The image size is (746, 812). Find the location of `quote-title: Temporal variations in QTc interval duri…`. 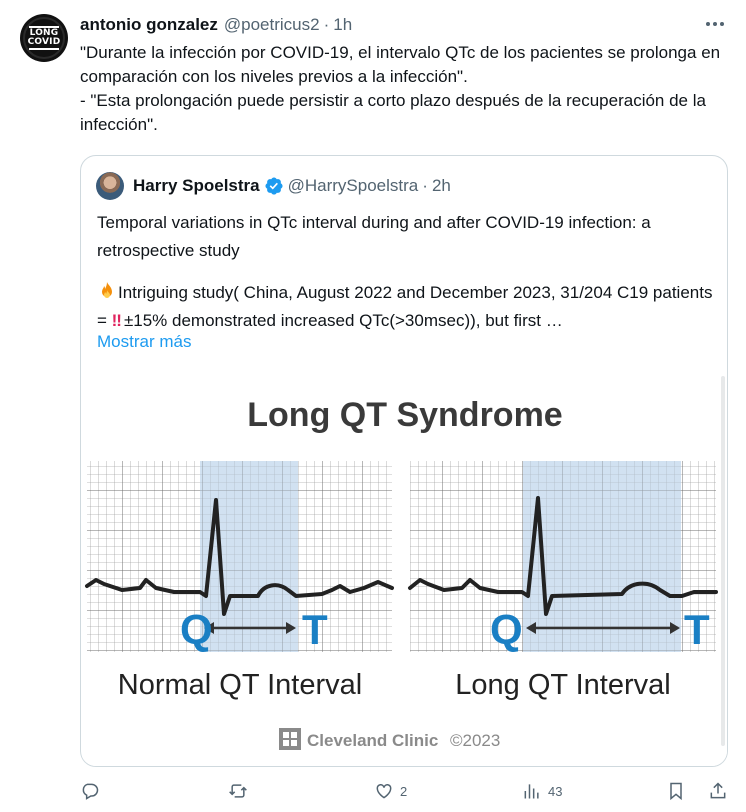

quote-title: Temporal variations in QTc interval duri… is located at coordinates (374, 236).